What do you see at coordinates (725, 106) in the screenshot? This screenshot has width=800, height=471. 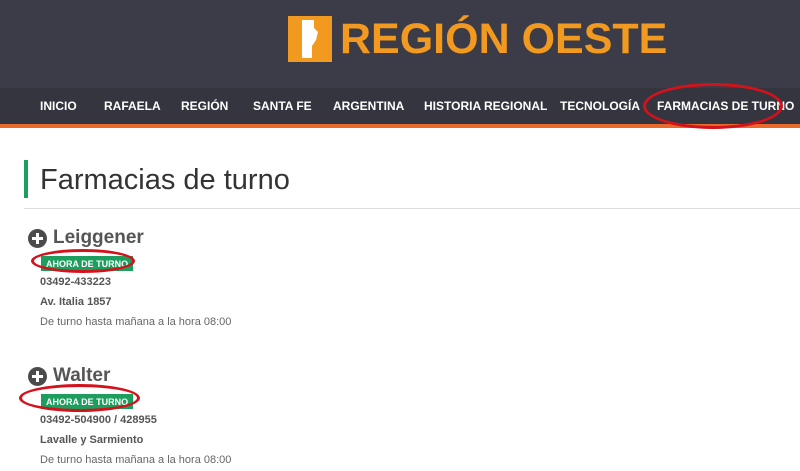 I see `nav-item-farmacias-de-turno: FARMACIAS DE TURNO` at bounding box center [725, 106].